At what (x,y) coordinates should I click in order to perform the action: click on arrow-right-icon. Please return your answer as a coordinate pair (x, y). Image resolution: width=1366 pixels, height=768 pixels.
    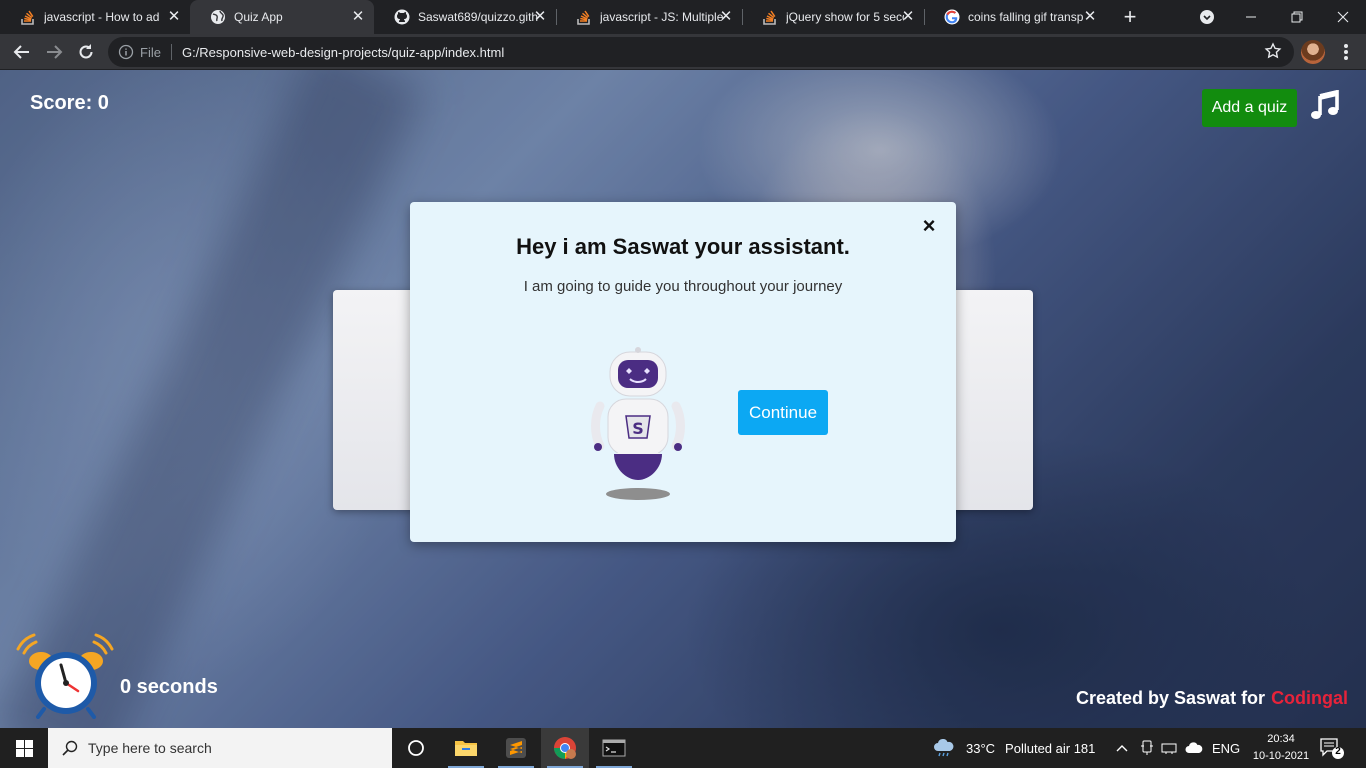
    Looking at the image, I should click on (55, 52).